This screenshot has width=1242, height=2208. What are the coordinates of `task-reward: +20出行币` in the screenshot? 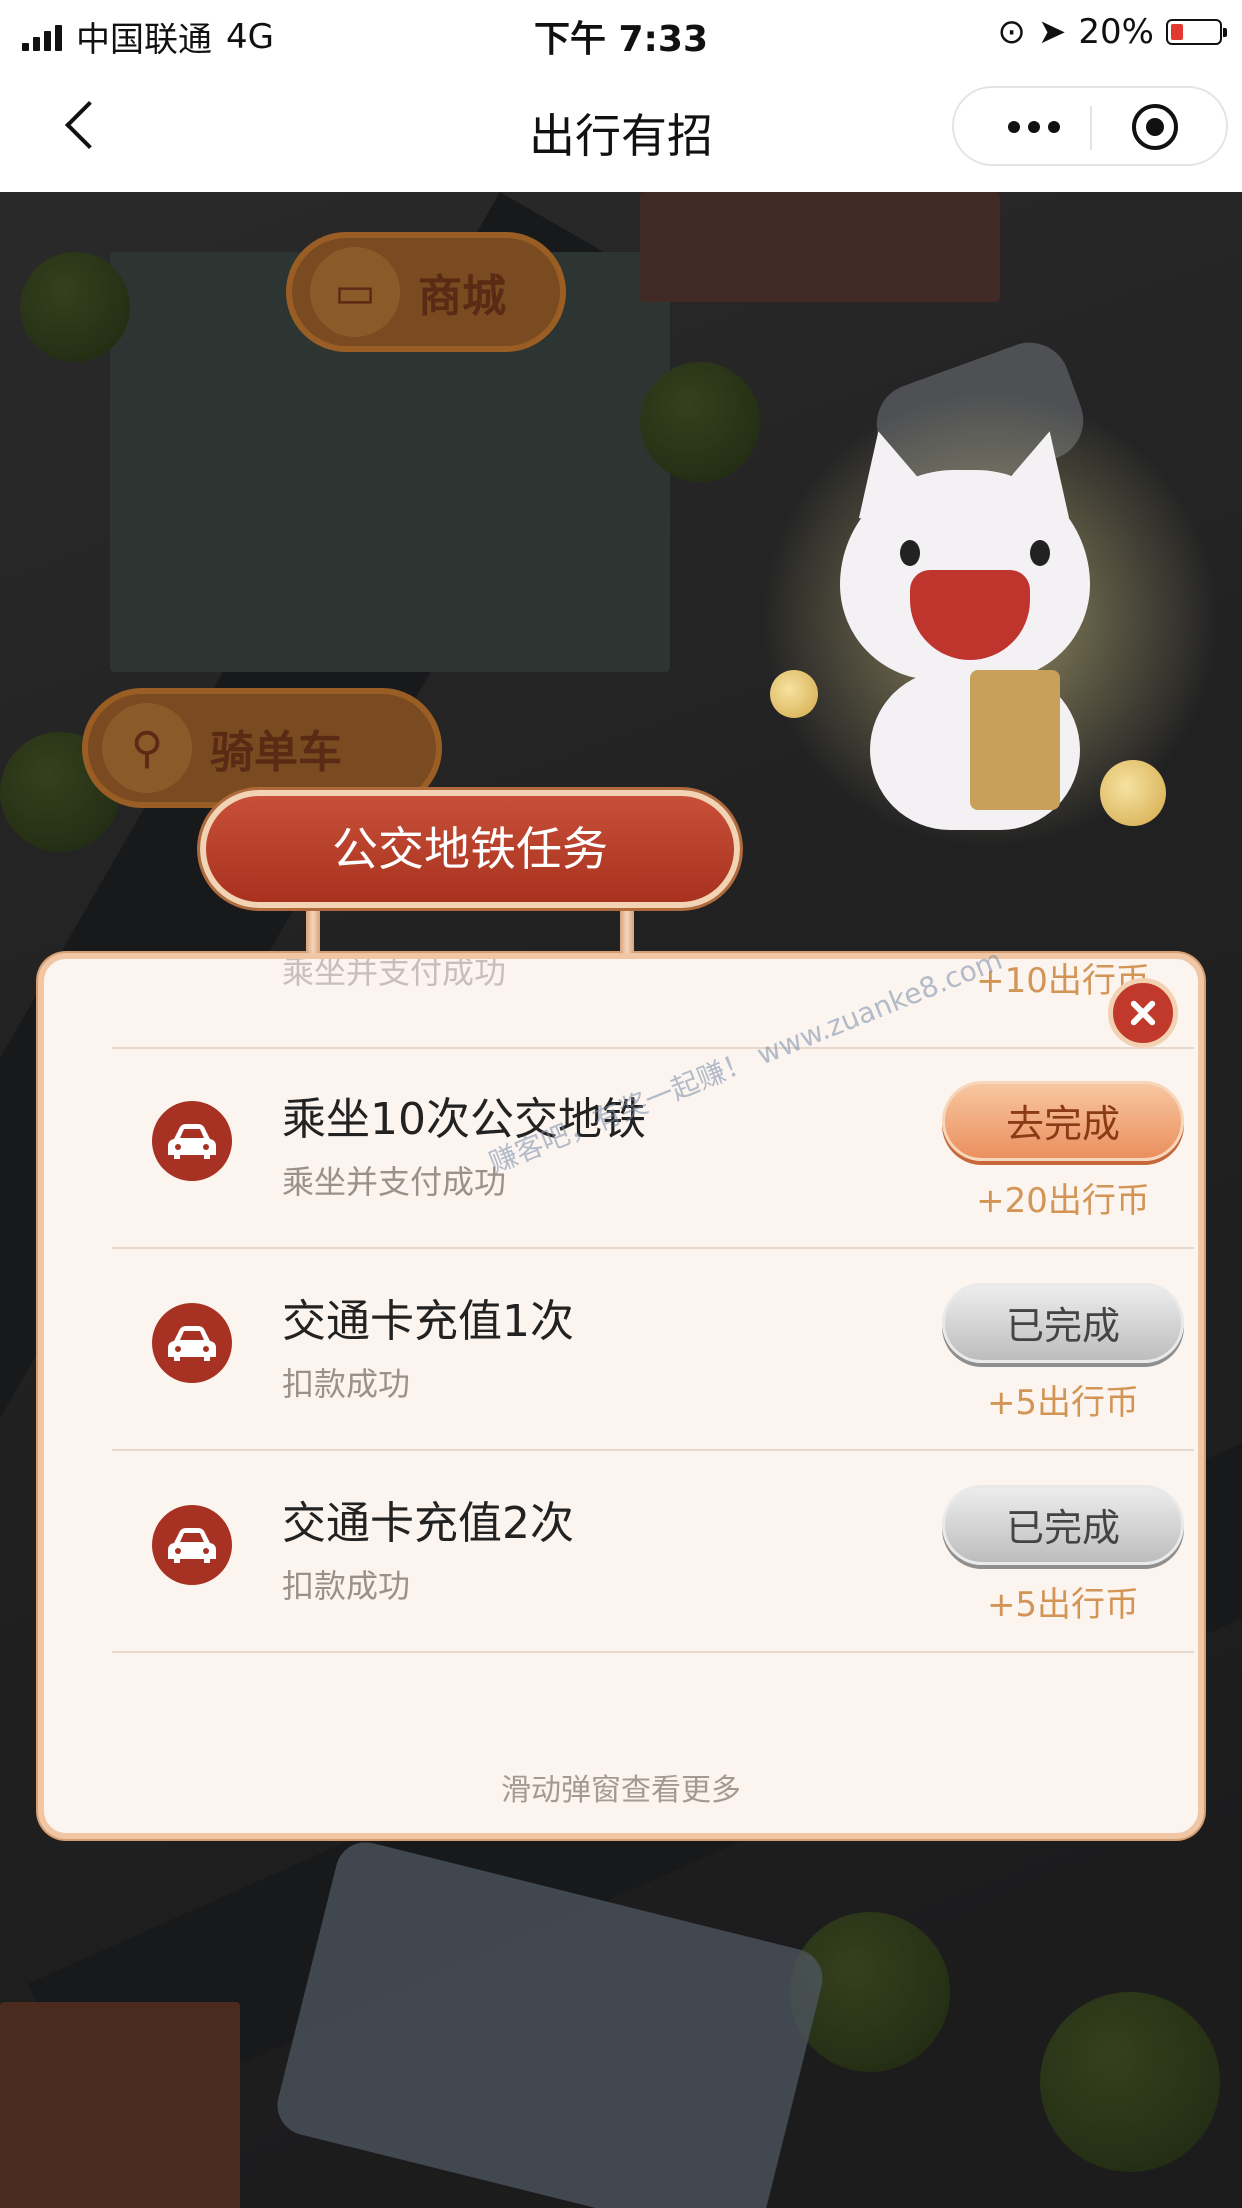 It's located at (1063, 1201).